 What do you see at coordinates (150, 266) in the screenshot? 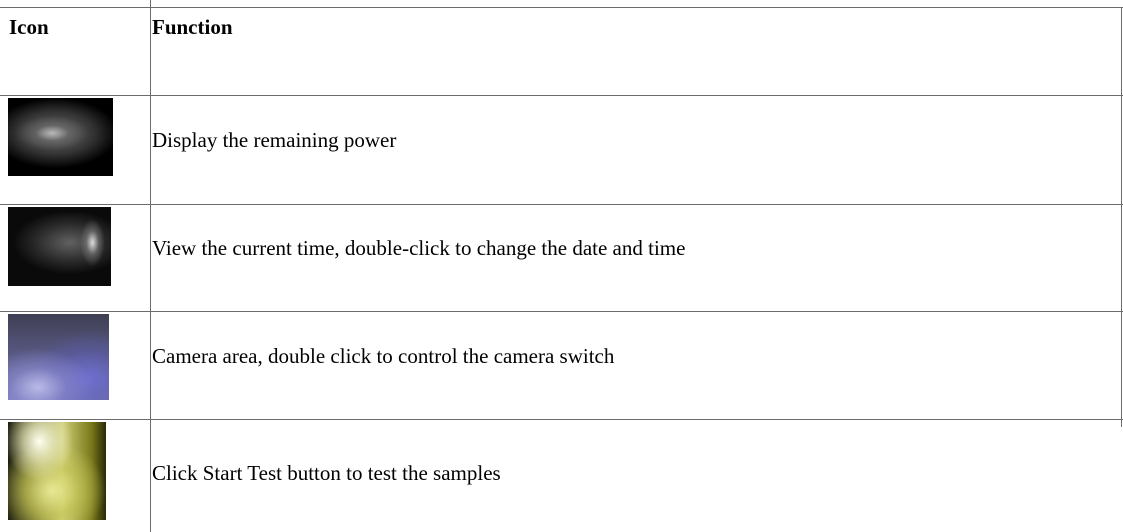
I see `table-column-divider` at bounding box center [150, 266].